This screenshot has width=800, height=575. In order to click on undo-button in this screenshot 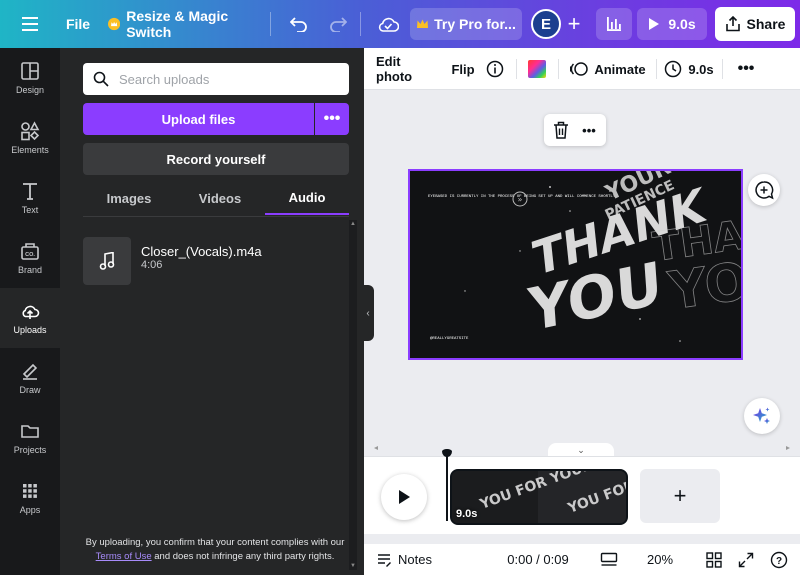, I will do `click(299, 24)`.